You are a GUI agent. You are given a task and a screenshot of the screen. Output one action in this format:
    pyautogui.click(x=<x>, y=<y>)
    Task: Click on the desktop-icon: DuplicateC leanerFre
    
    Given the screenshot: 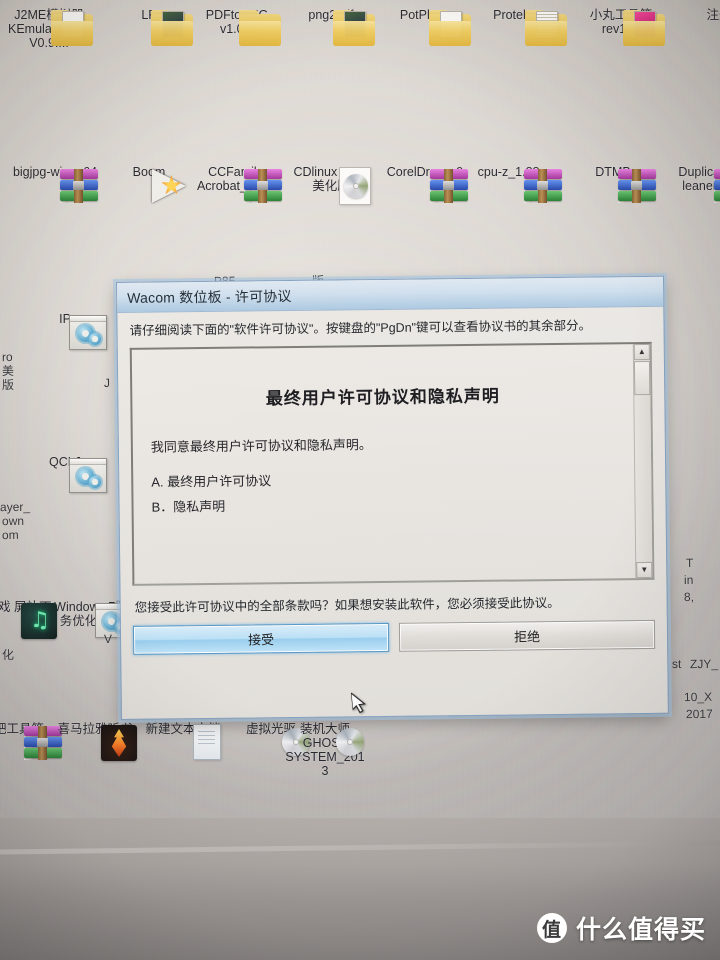 What is the action you would take?
    pyautogui.click(x=693, y=184)
    